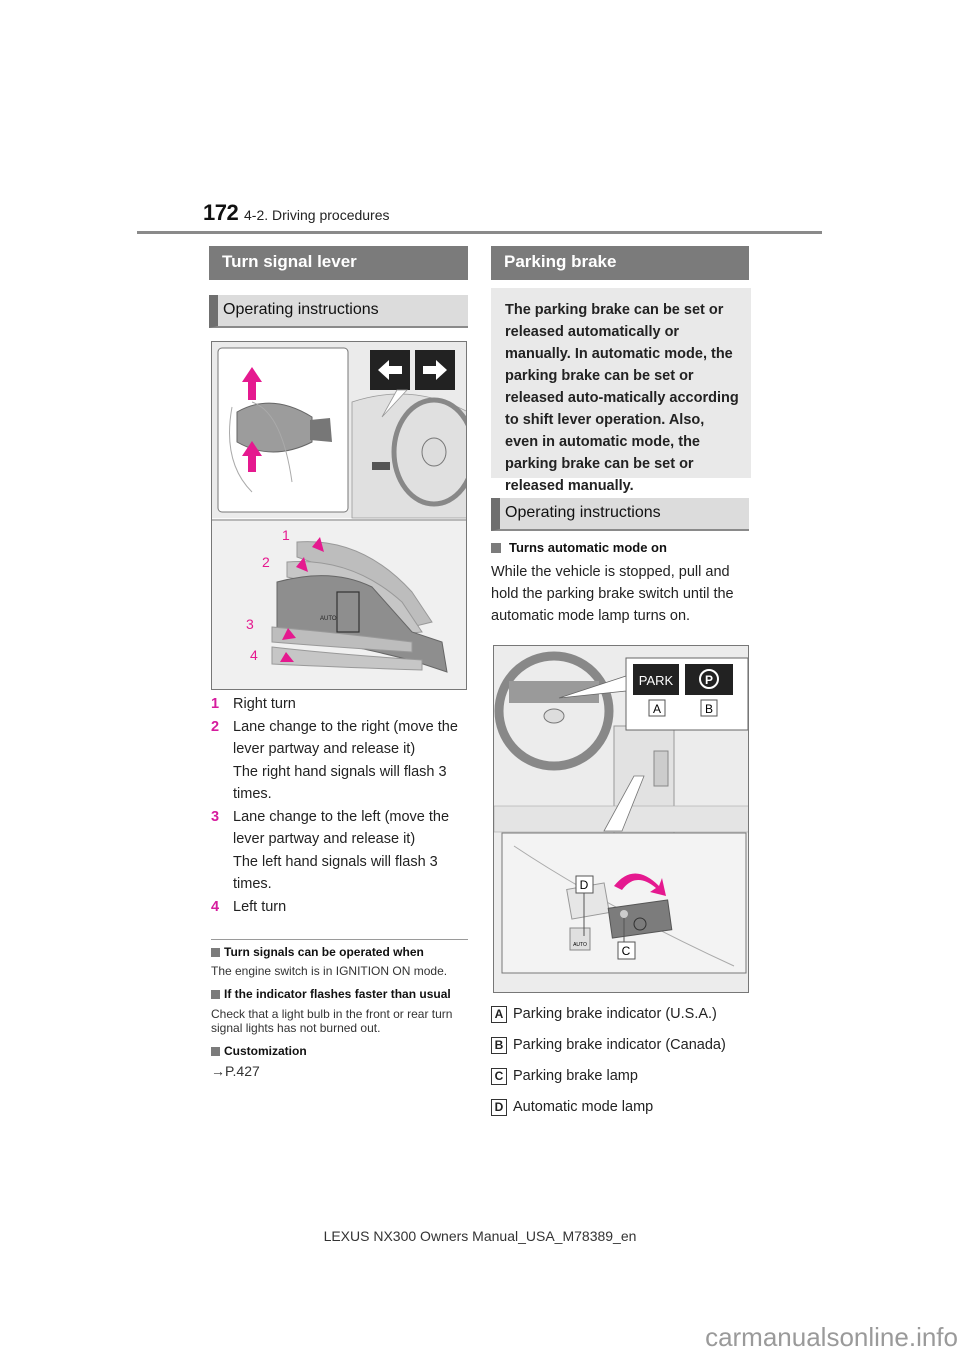 This screenshot has height=1358, width=960. I want to click on note-title: Customization, so click(265, 1051).